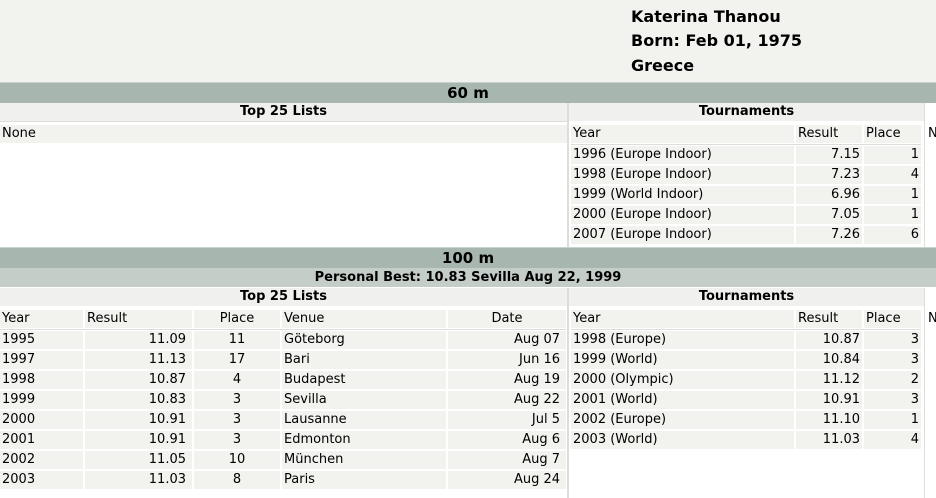 The width and height of the screenshot is (936, 498). What do you see at coordinates (682, 420) in the screenshot?
I see `tournament-year: 2002 (Europe)` at bounding box center [682, 420].